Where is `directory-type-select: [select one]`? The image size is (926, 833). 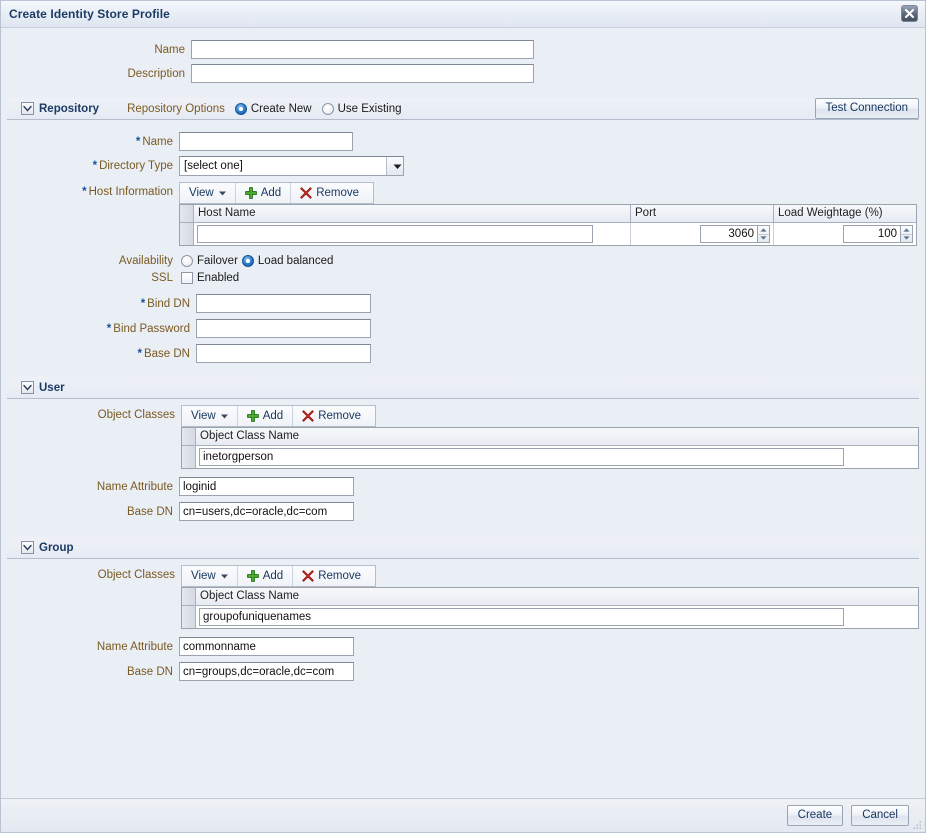 directory-type-select: [select one] is located at coordinates (291, 166).